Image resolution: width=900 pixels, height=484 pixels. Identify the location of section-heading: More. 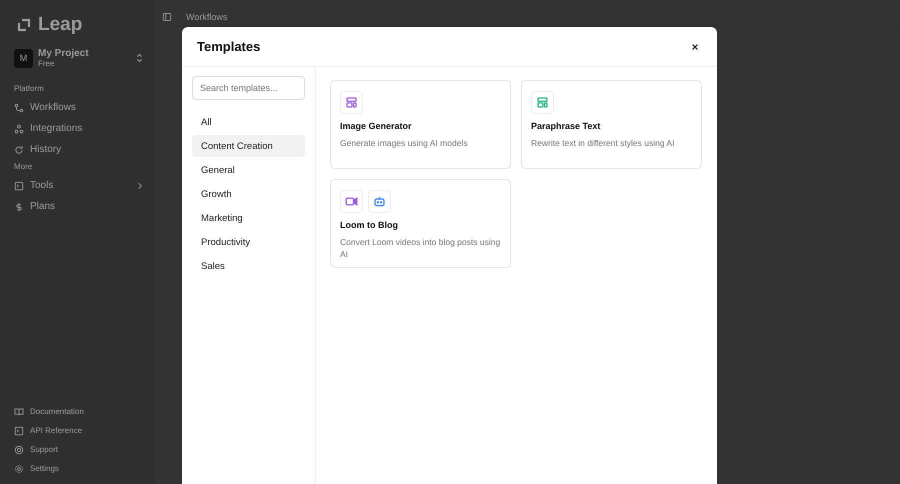
(24, 166).